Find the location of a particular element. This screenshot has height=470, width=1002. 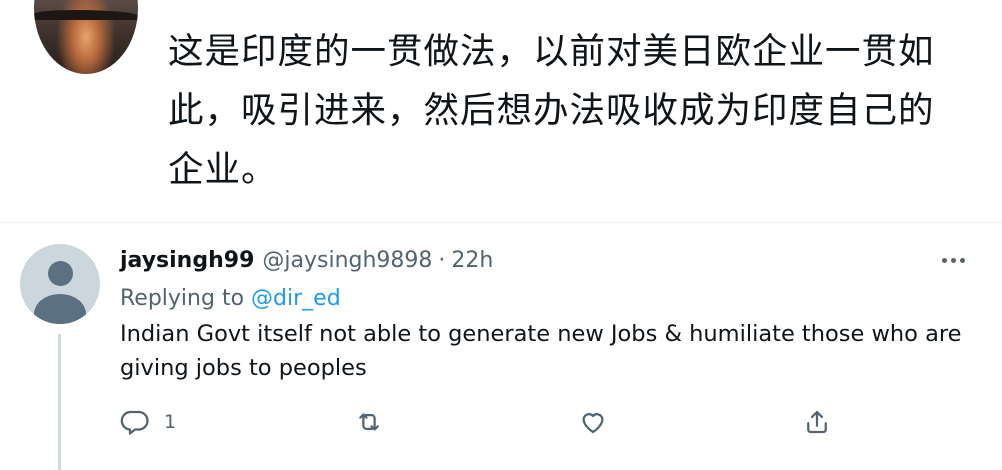

more-options-button is located at coordinates (953, 260).